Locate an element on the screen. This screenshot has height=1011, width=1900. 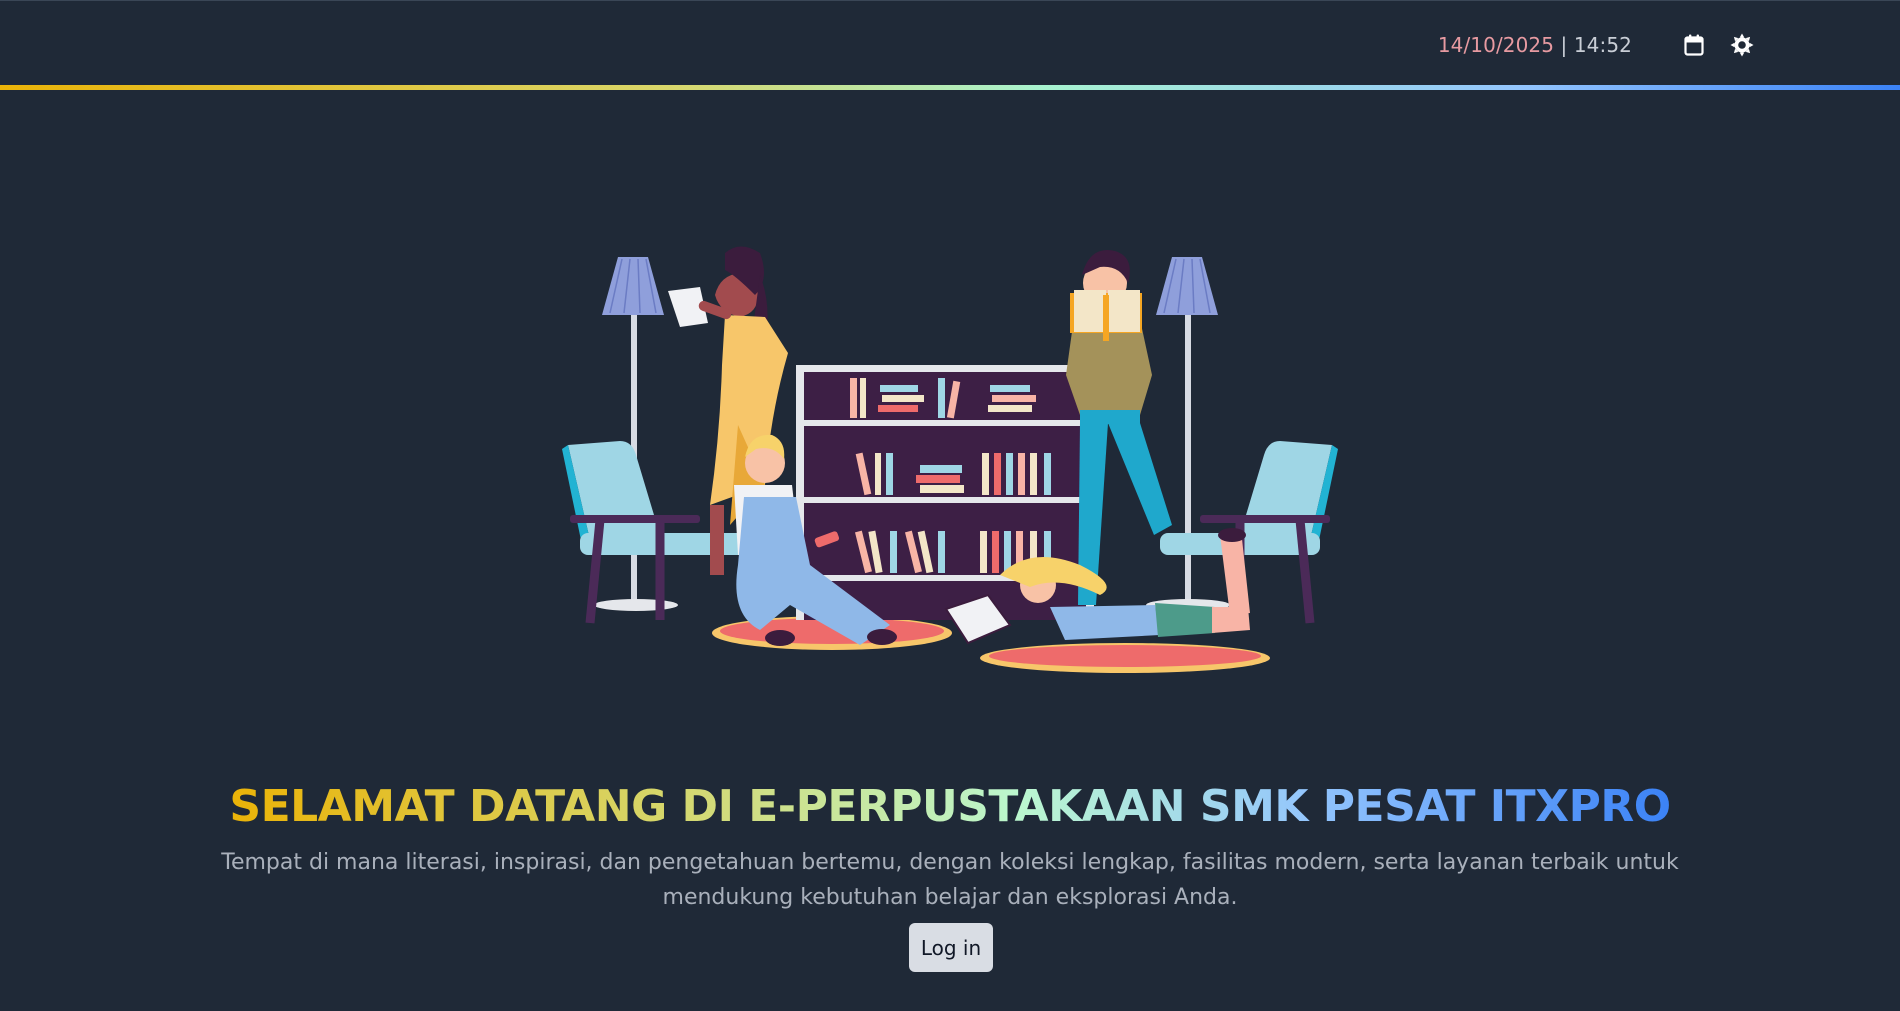
header-gradient-divider is located at coordinates (950, 87).